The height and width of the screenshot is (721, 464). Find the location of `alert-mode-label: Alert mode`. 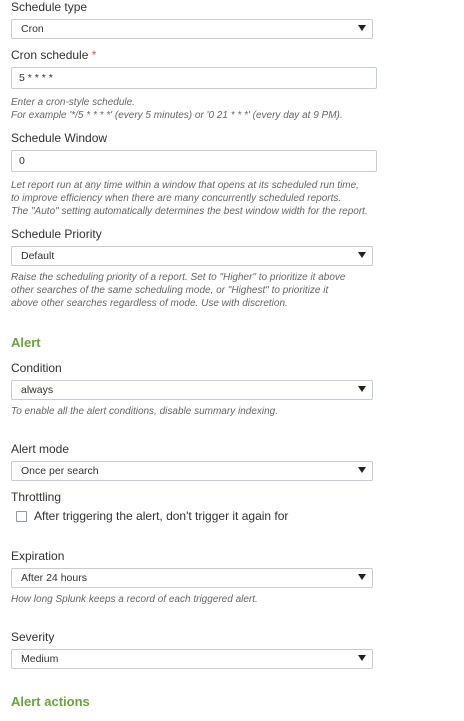

alert-mode-label: Alert mode is located at coordinates (40, 449).